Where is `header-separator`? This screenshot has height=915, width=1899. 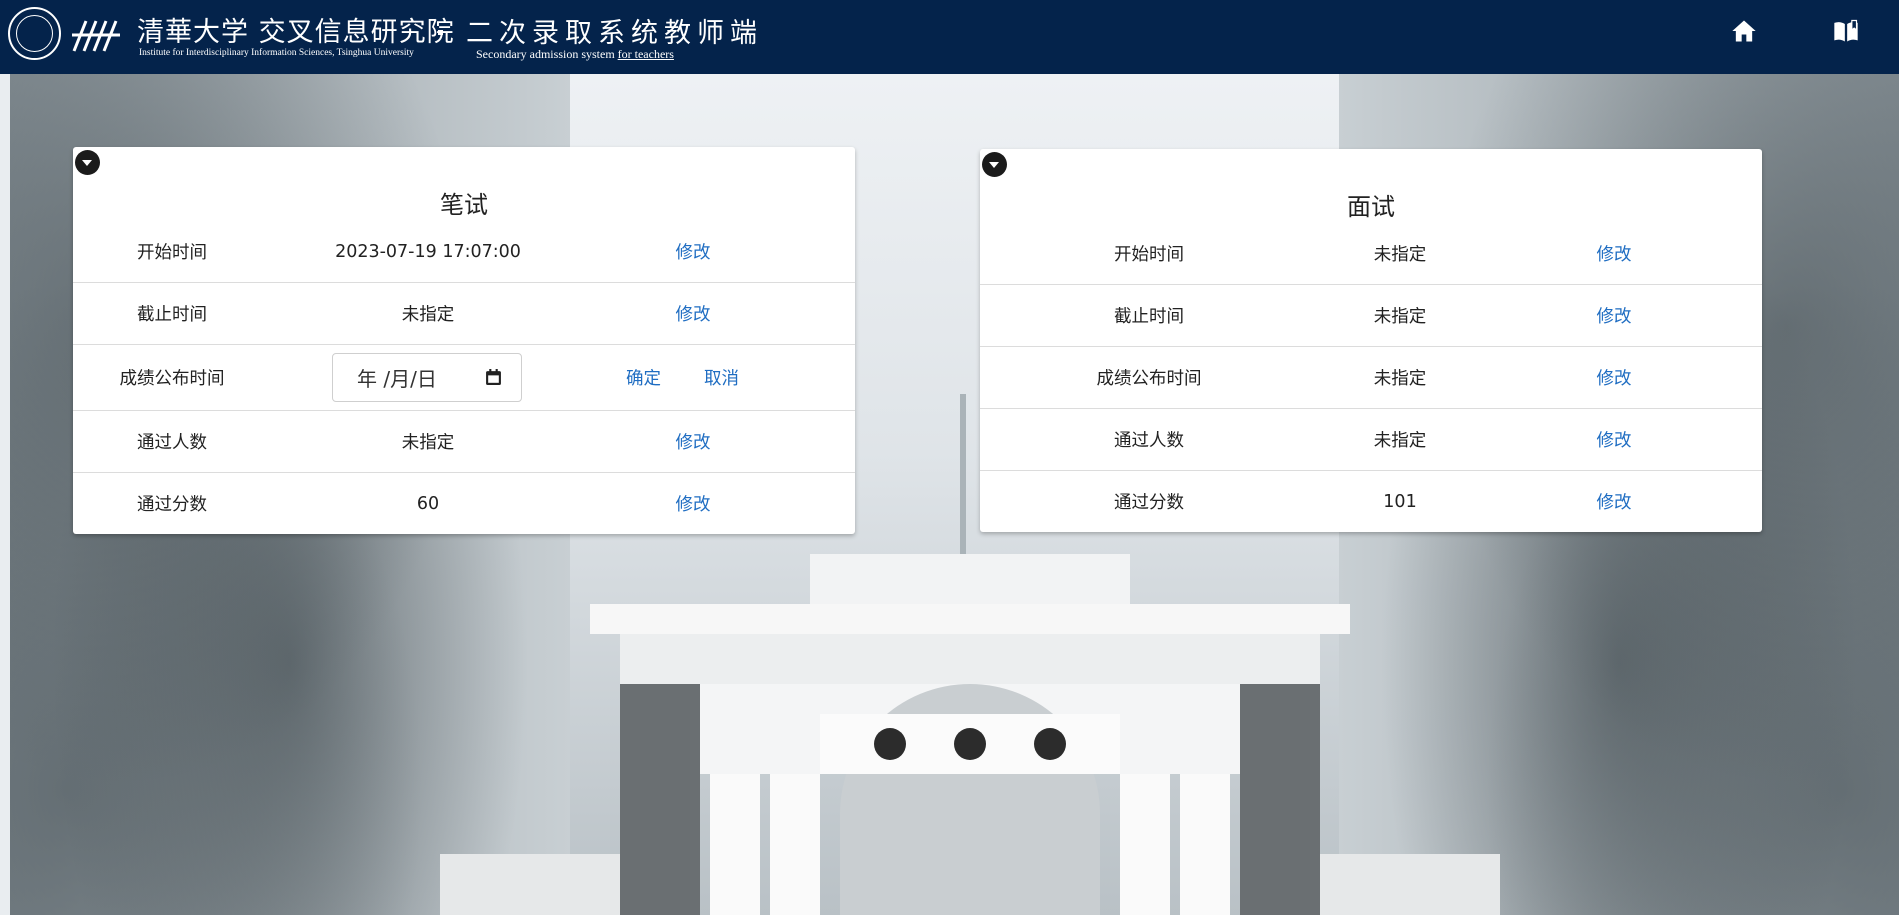 header-separator is located at coordinates (440, 32).